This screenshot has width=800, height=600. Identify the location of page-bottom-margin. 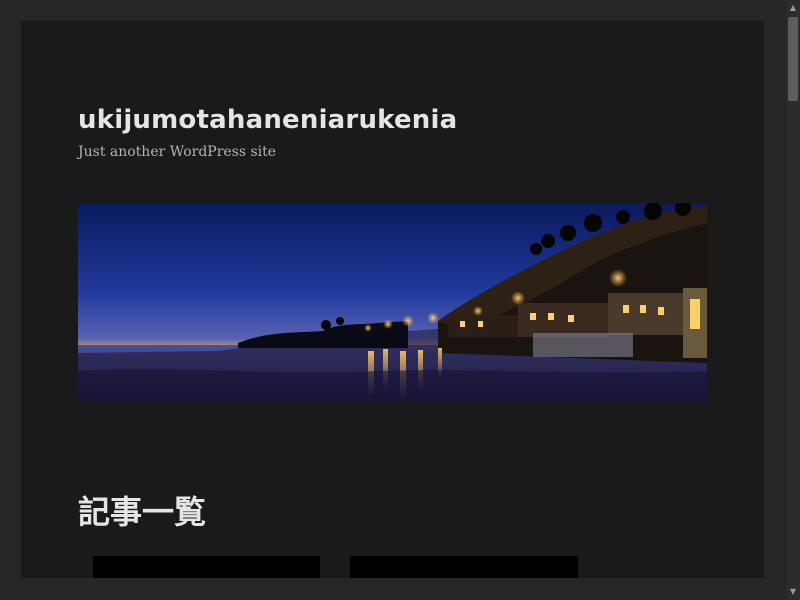
(393, 589).